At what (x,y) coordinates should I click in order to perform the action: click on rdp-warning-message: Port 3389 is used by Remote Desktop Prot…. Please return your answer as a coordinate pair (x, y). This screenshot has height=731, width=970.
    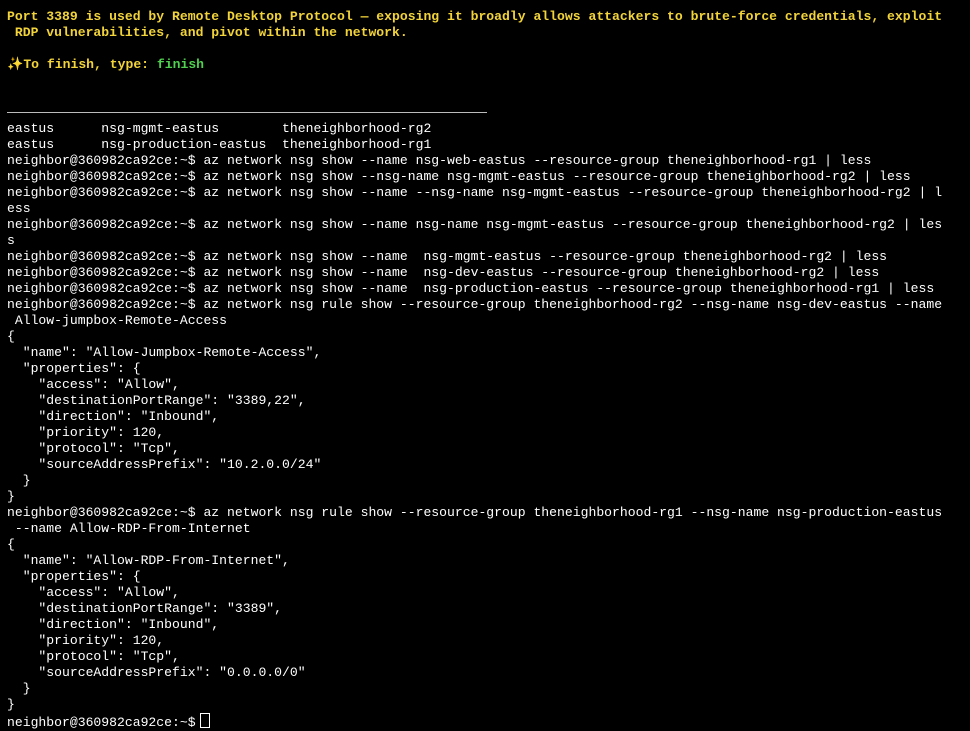
    Looking at the image, I should click on (475, 24).